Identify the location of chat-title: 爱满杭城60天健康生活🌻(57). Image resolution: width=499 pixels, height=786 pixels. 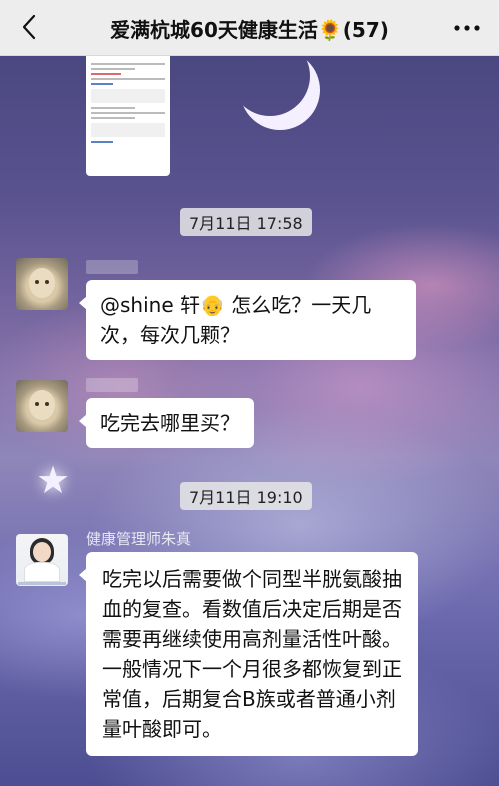
(249, 29).